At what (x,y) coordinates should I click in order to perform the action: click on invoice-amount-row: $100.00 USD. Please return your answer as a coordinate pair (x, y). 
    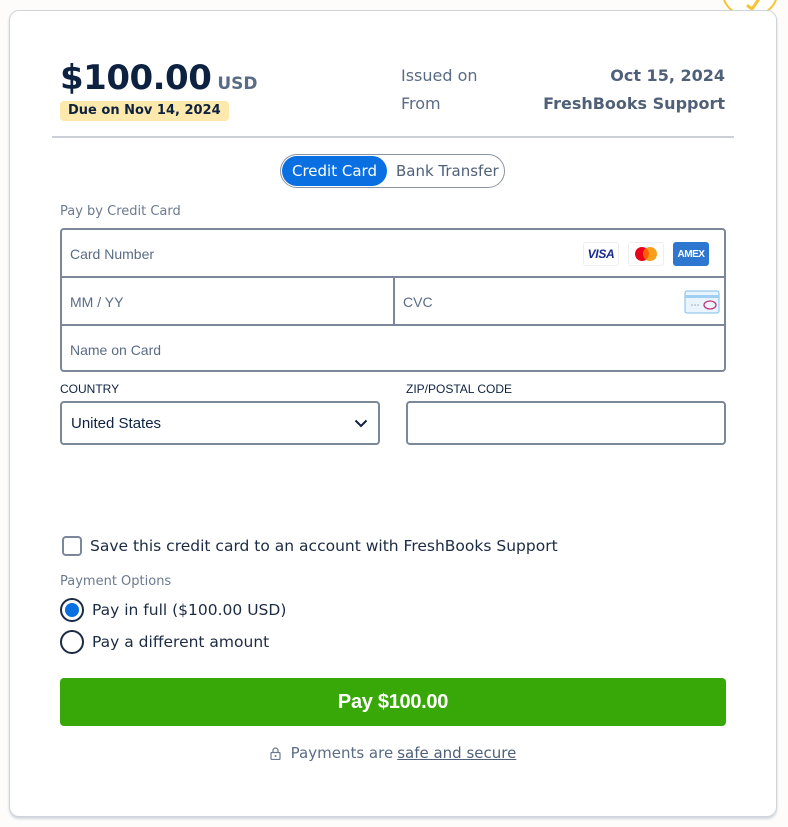
    Looking at the image, I should click on (159, 78).